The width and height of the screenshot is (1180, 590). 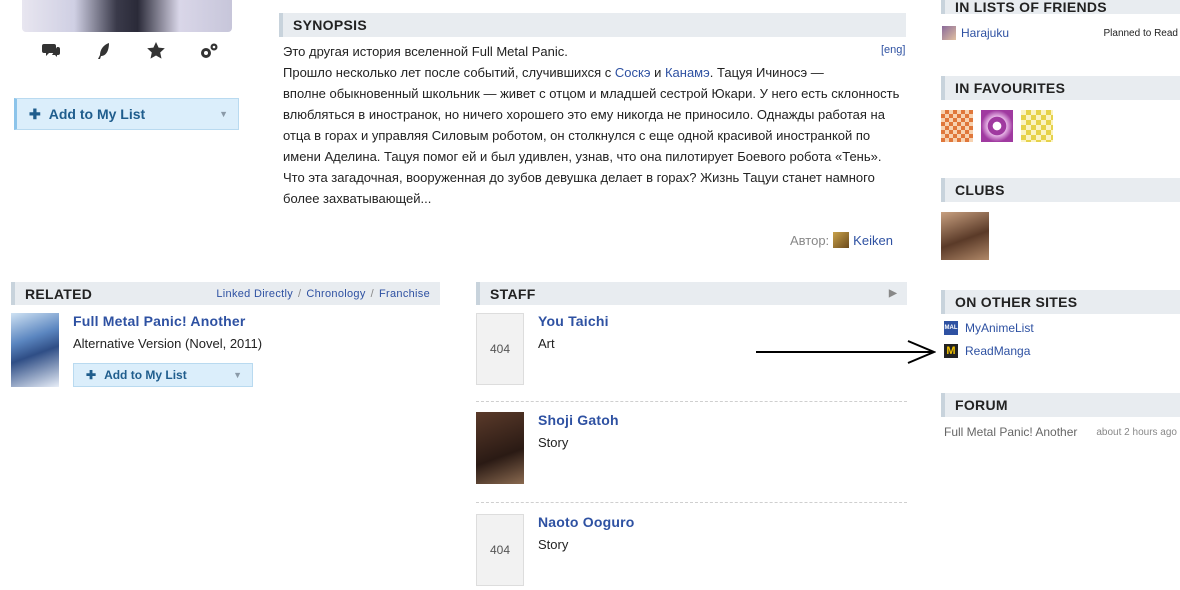 I want to click on related-filter-links: Linked Directly / Chronology / Franchise, so click(x=323, y=293).